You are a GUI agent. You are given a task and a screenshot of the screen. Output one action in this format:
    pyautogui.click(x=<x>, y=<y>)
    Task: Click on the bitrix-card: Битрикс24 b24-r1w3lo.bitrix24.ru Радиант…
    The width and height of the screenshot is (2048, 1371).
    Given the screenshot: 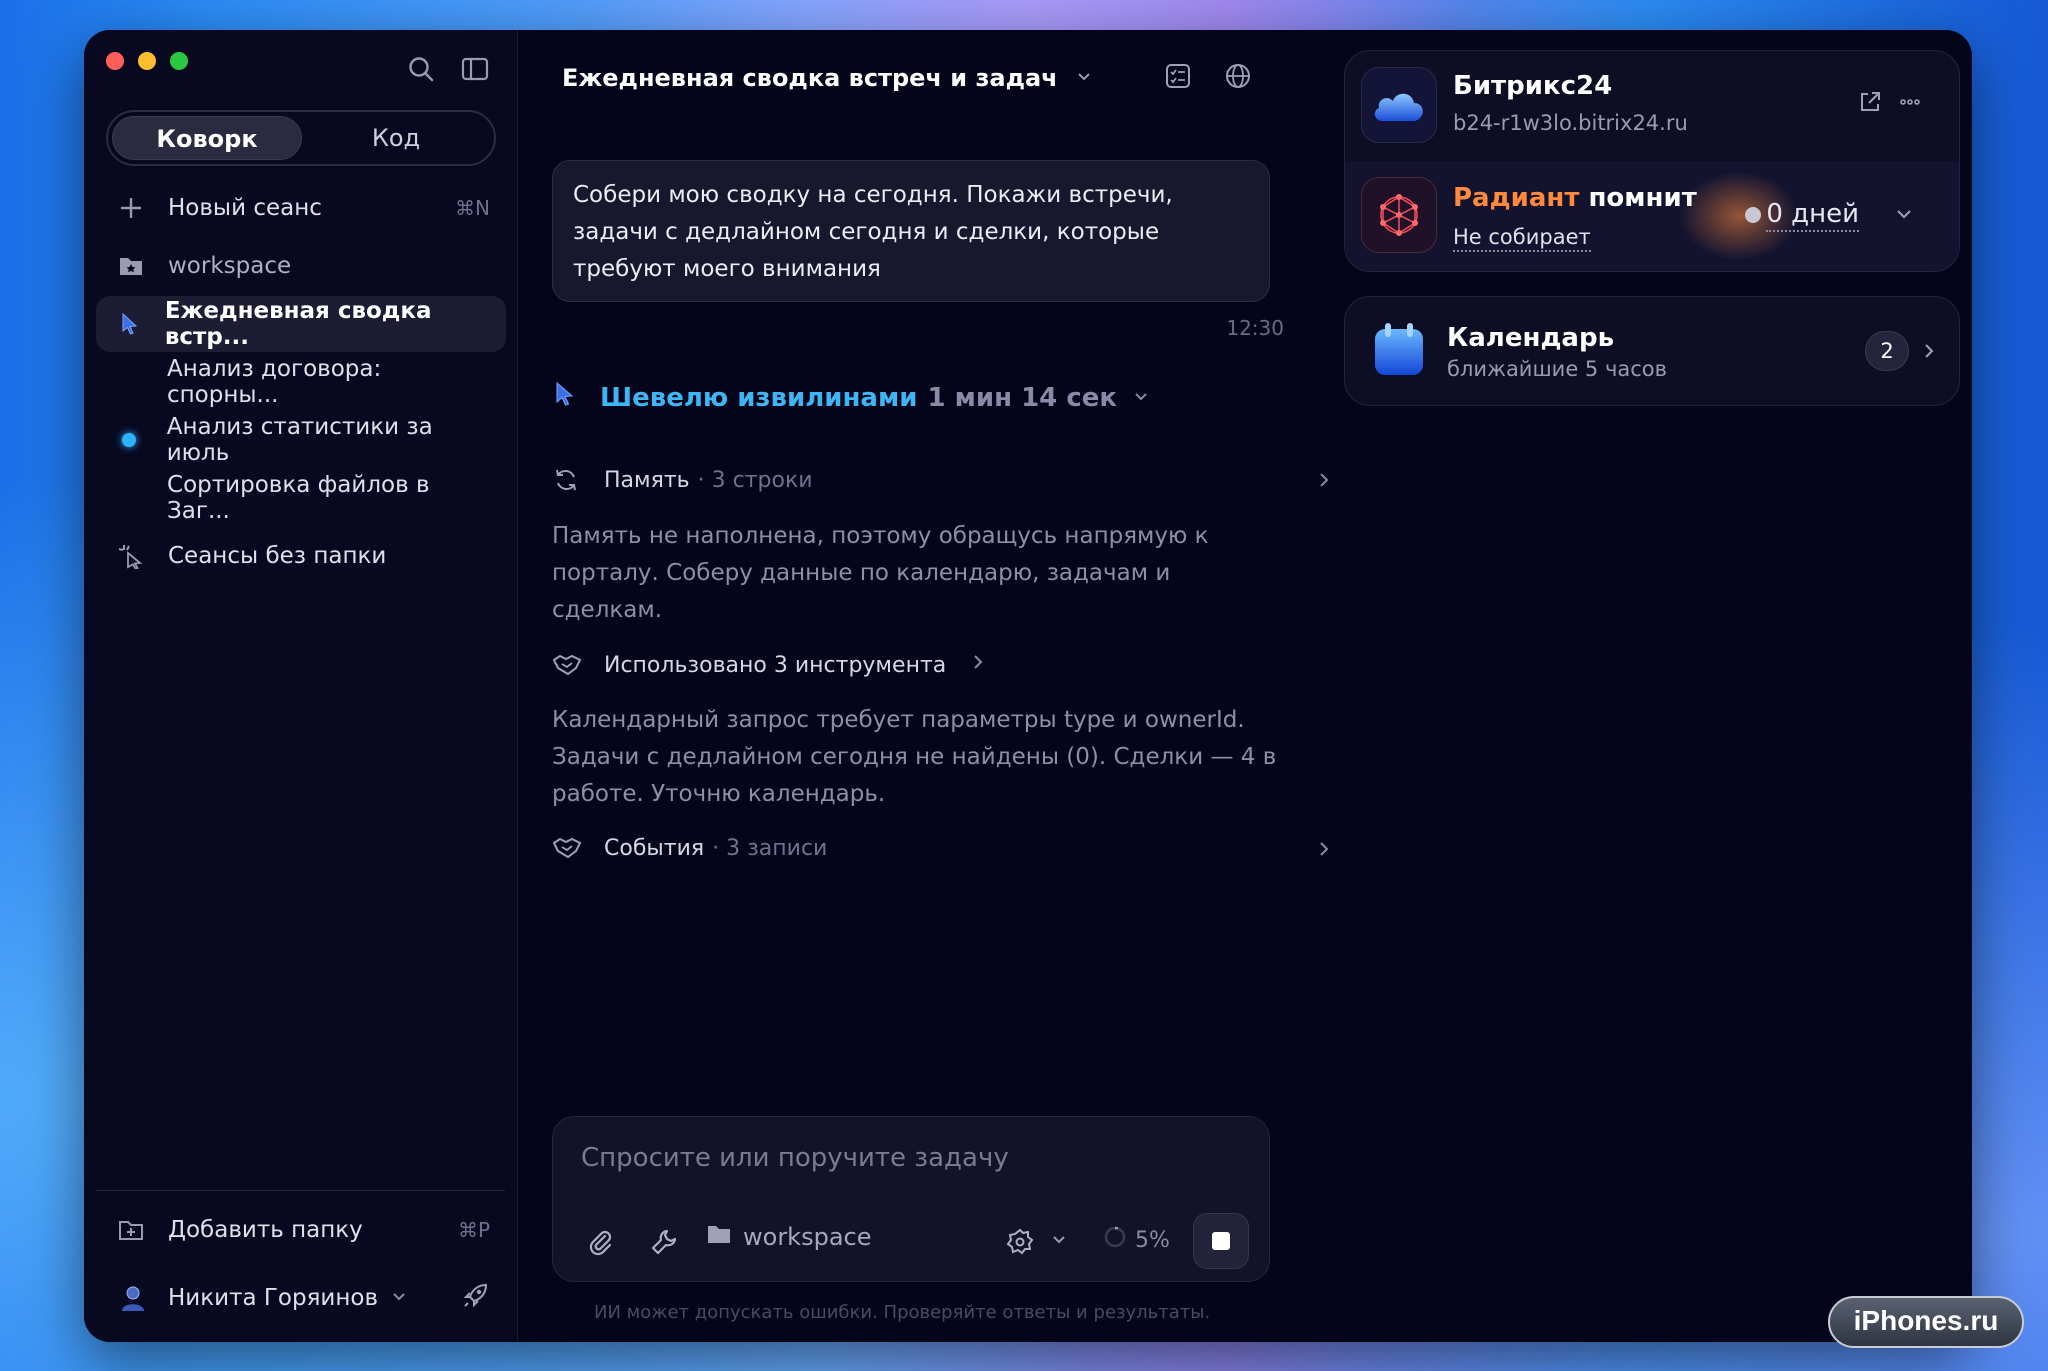 What is the action you would take?
    pyautogui.click(x=1652, y=161)
    